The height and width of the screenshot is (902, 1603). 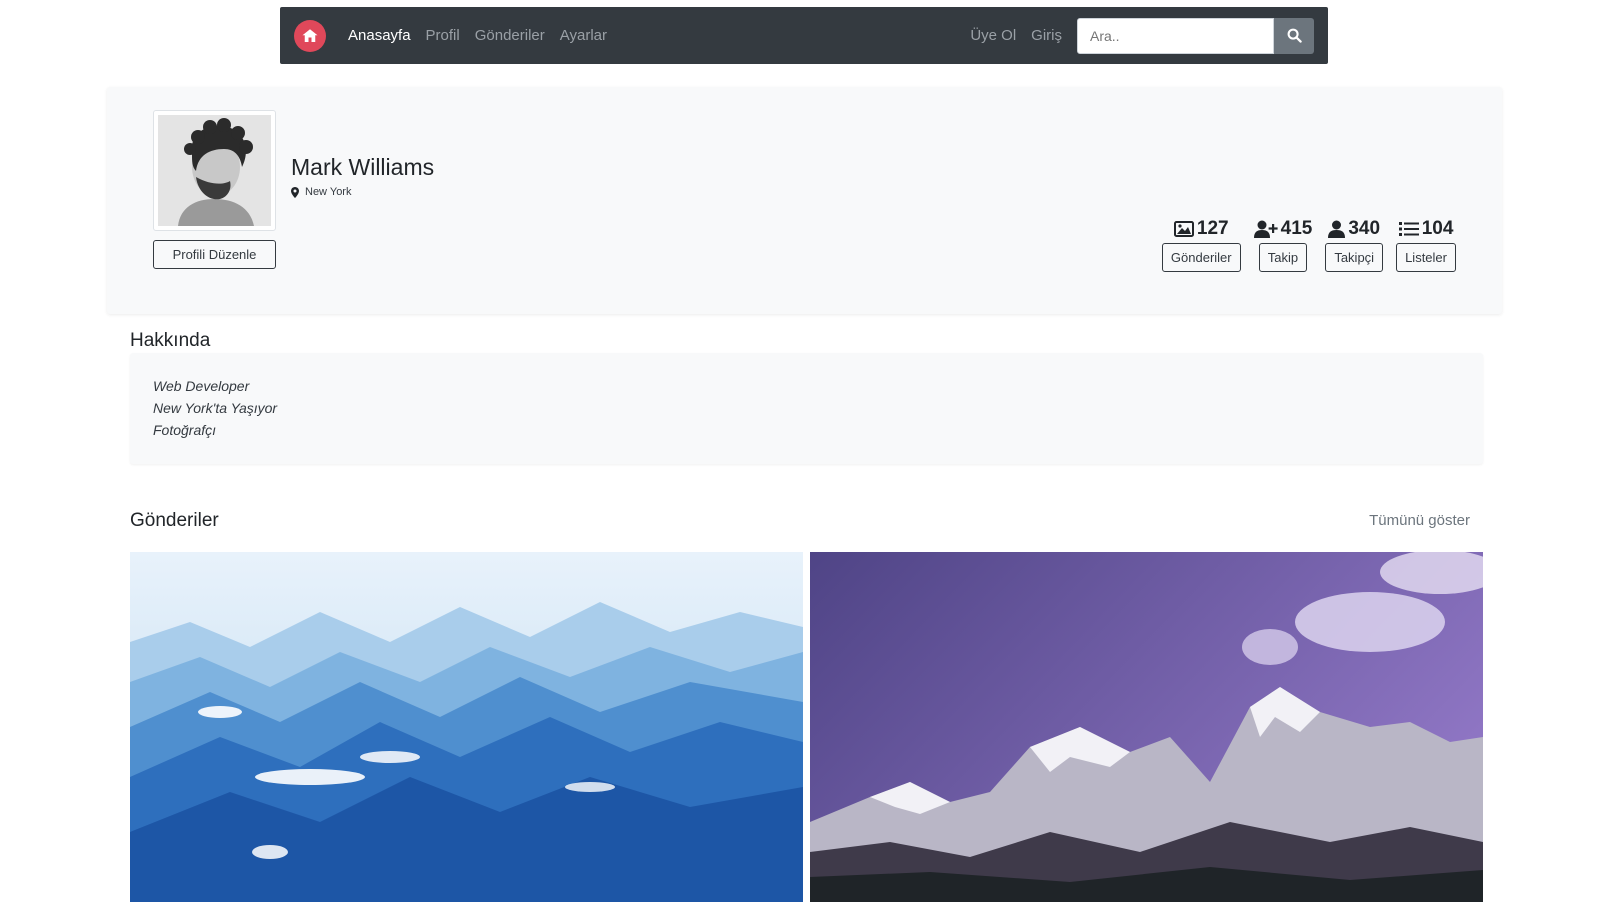 What do you see at coordinates (1437, 228) in the screenshot?
I see `stat-lists-count: 104` at bounding box center [1437, 228].